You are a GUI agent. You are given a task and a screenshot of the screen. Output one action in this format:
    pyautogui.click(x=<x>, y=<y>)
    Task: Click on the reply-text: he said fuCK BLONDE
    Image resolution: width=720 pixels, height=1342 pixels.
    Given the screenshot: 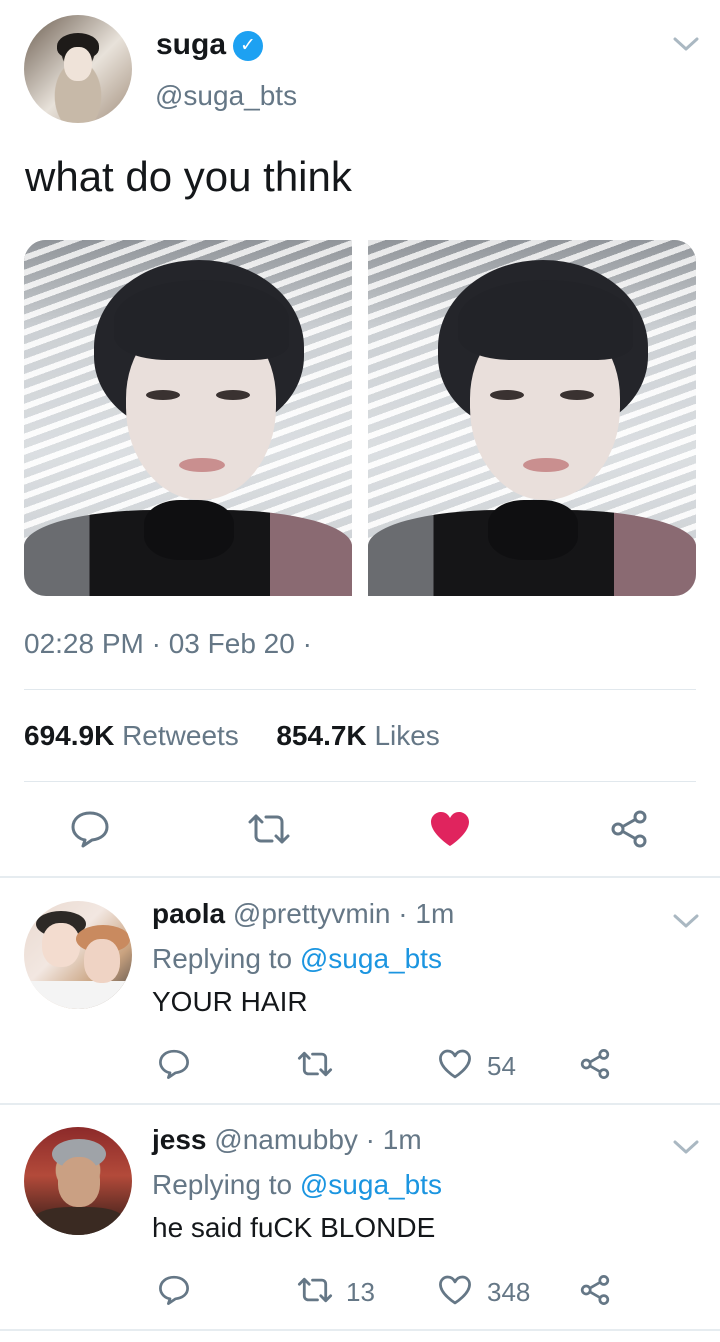 What is the action you would take?
    pyautogui.click(x=294, y=1227)
    